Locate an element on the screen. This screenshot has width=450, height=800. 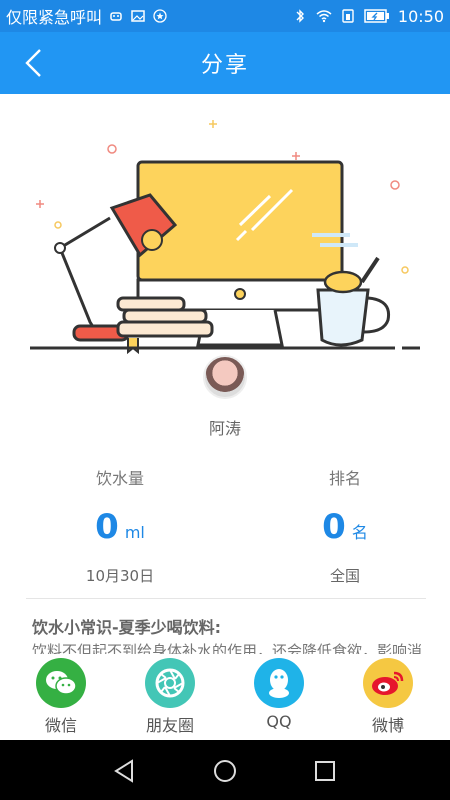
water-intake-label: 饮水量 is located at coordinates (119, 478).